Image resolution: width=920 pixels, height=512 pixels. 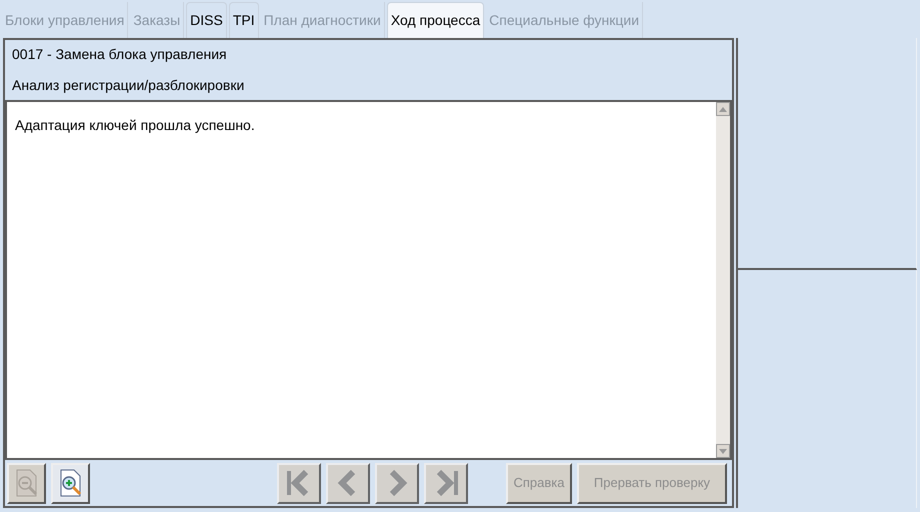 I want to click on zoom-in-button, so click(x=70, y=483).